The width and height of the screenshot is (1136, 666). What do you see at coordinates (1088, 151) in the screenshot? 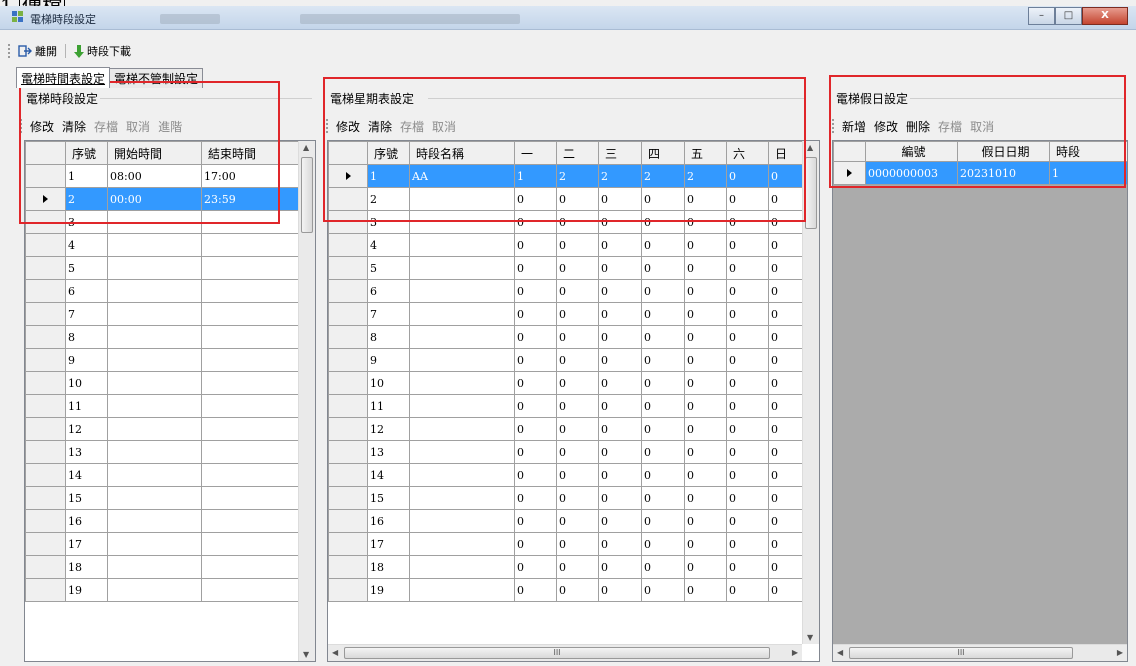
I see `column-header: 時段` at bounding box center [1088, 151].